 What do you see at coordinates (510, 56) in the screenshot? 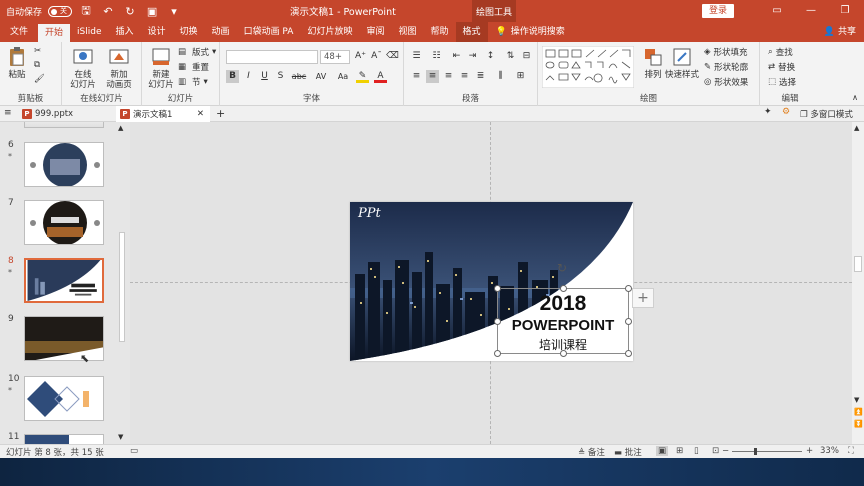
I see `text-direction-icon: ⇅` at bounding box center [510, 56].